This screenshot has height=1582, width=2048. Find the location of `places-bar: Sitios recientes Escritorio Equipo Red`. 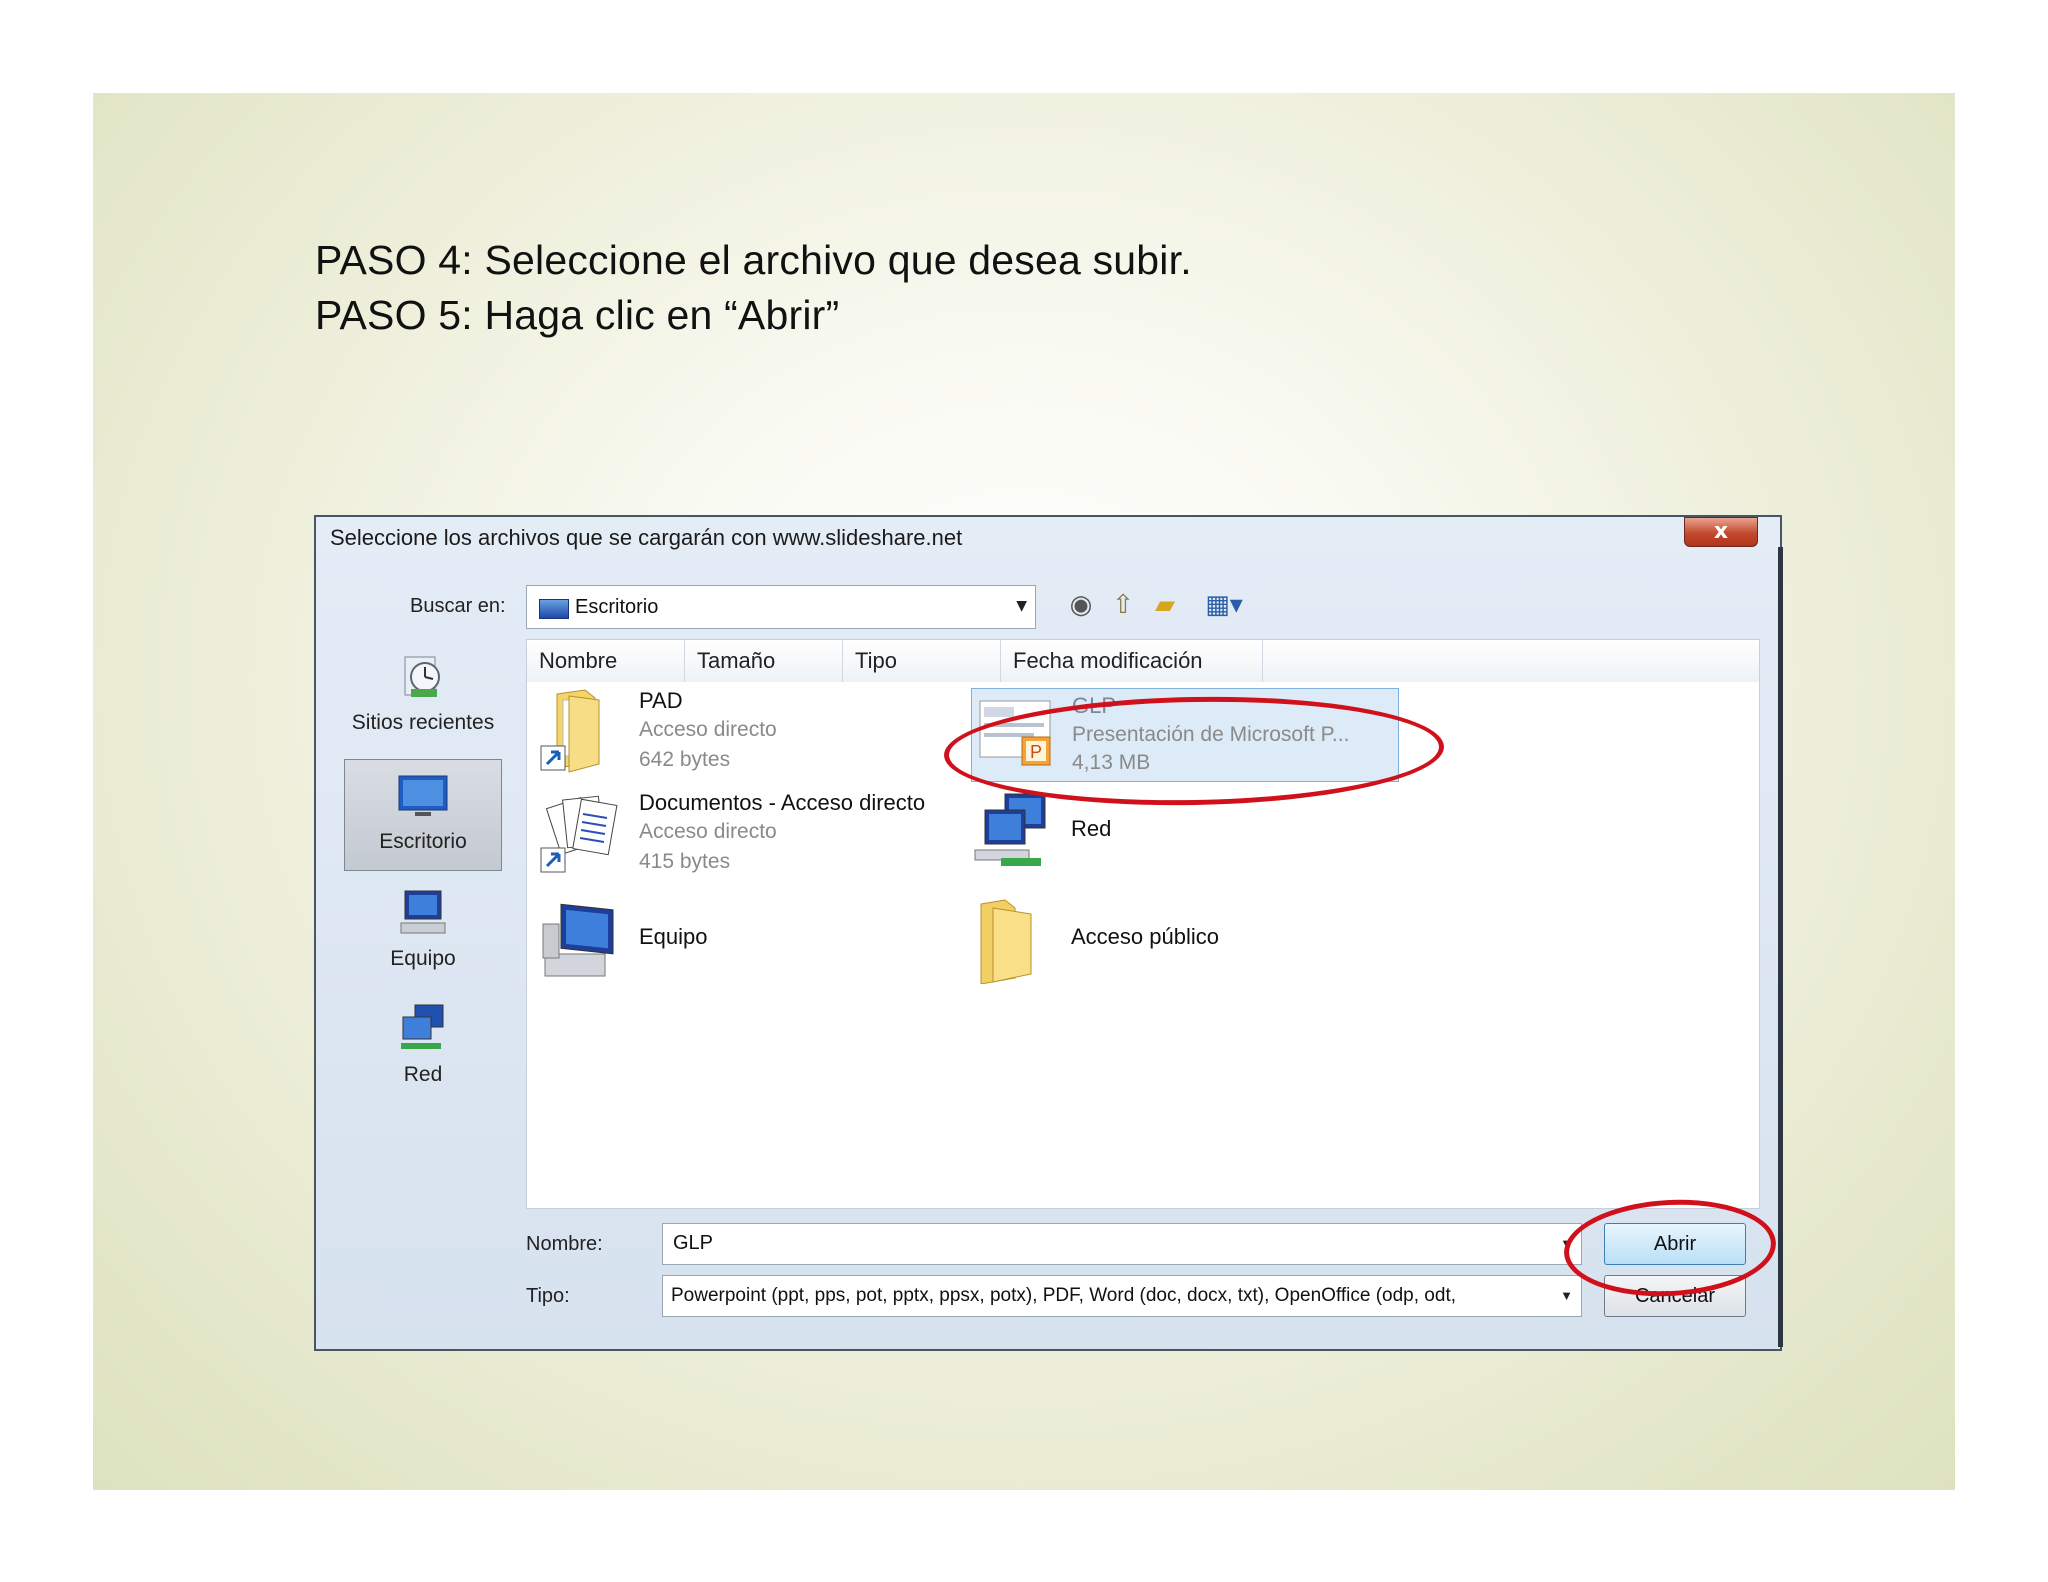

places-bar: Sitios recientes Escritorio Equipo Red is located at coordinates (423, 899).